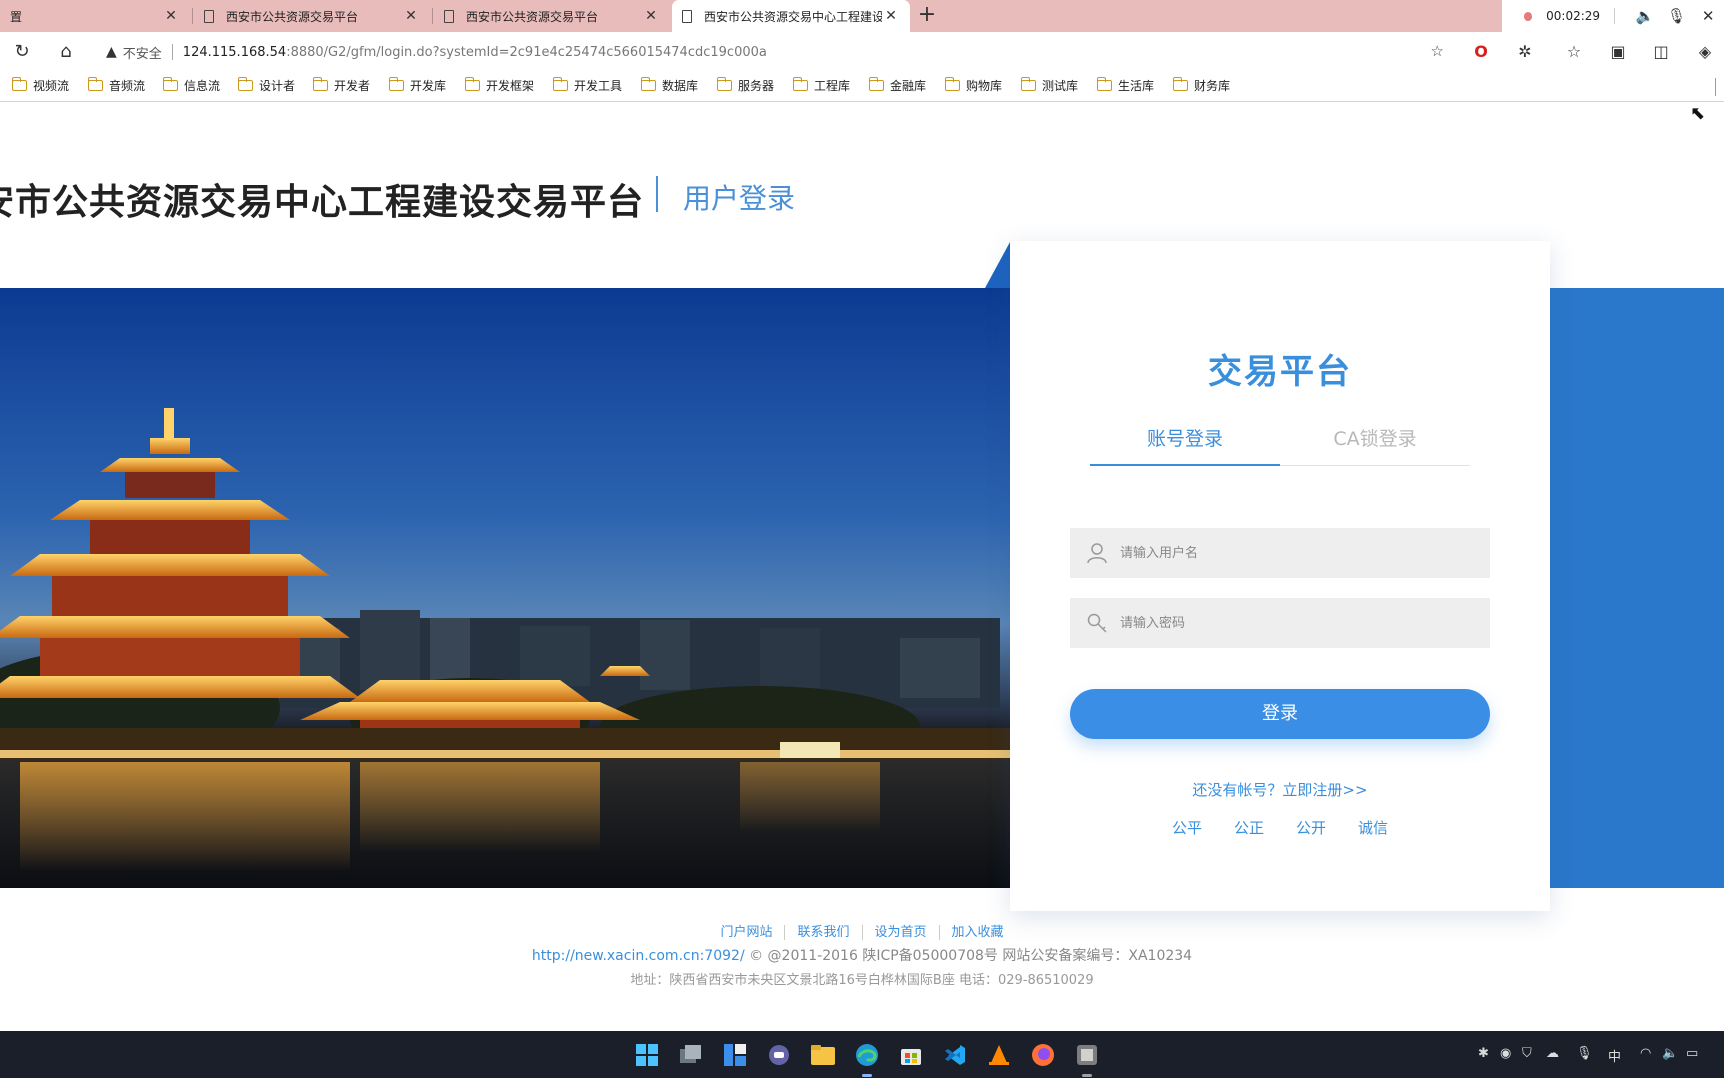 This screenshot has width=1724, height=1078. Describe the element at coordinates (1125, 85) in the screenshot. I see `bookmark-folder: 生活库` at that location.